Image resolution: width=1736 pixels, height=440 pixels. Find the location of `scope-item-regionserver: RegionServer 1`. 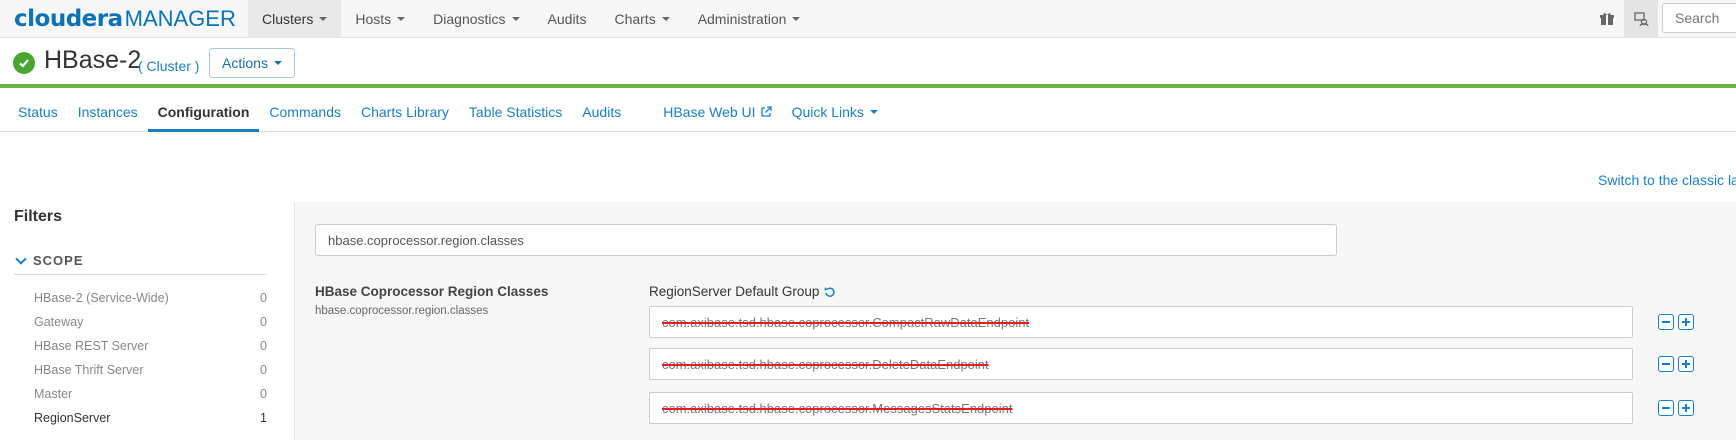

scope-item-regionserver: RegionServer 1 is located at coordinates (150, 418).